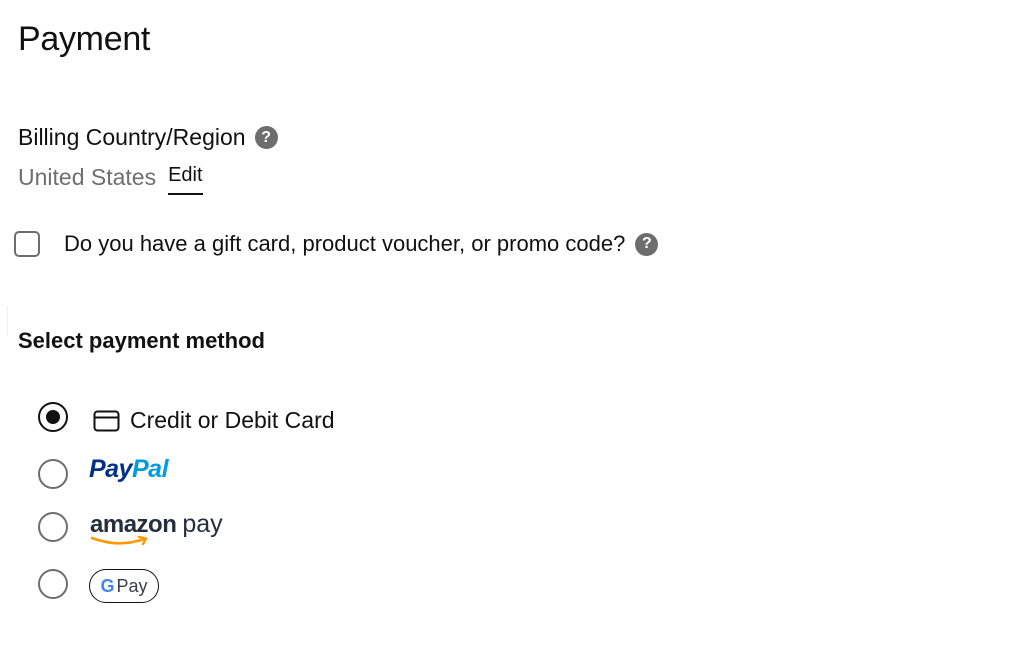 Image resolution: width=1024 pixels, height=652 pixels. What do you see at coordinates (106, 420) in the screenshot?
I see `credit-card-icon` at bounding box center [106, 420].